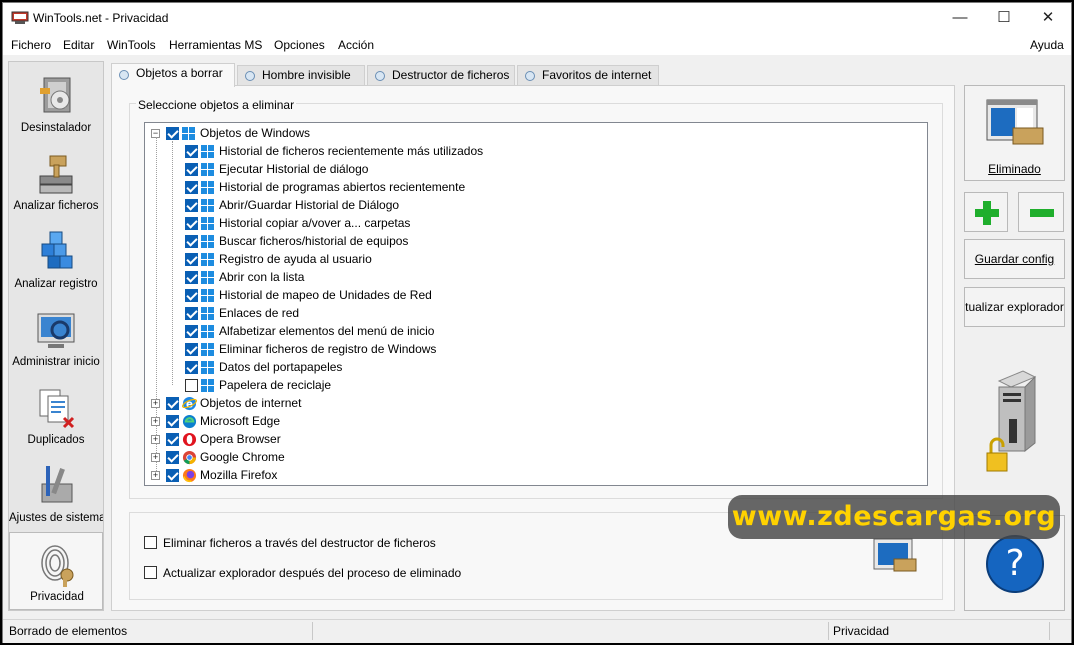  Describe the element at coordinates (57, 409) in the screenshot. I see `duplicates-icon` at that location.